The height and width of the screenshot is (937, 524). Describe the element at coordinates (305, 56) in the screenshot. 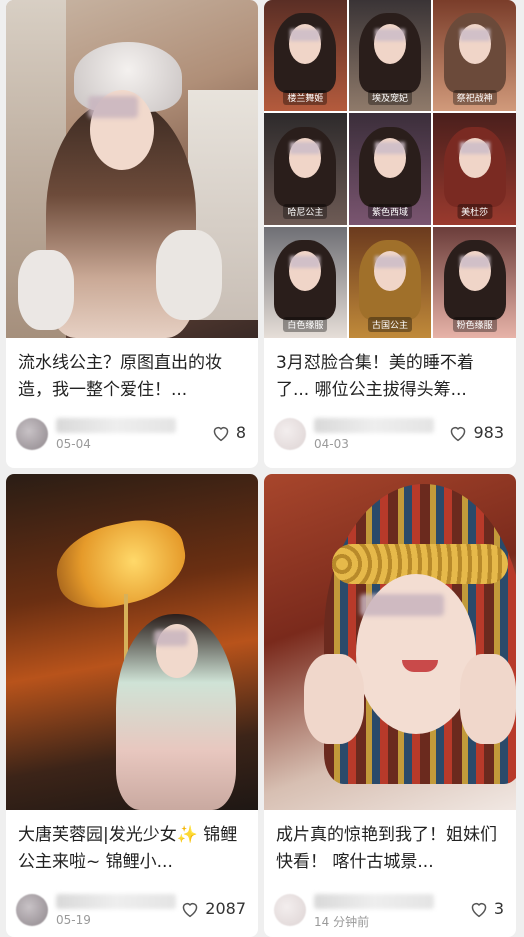

I see `collage-cell: 楼兰舞姬` at that location.